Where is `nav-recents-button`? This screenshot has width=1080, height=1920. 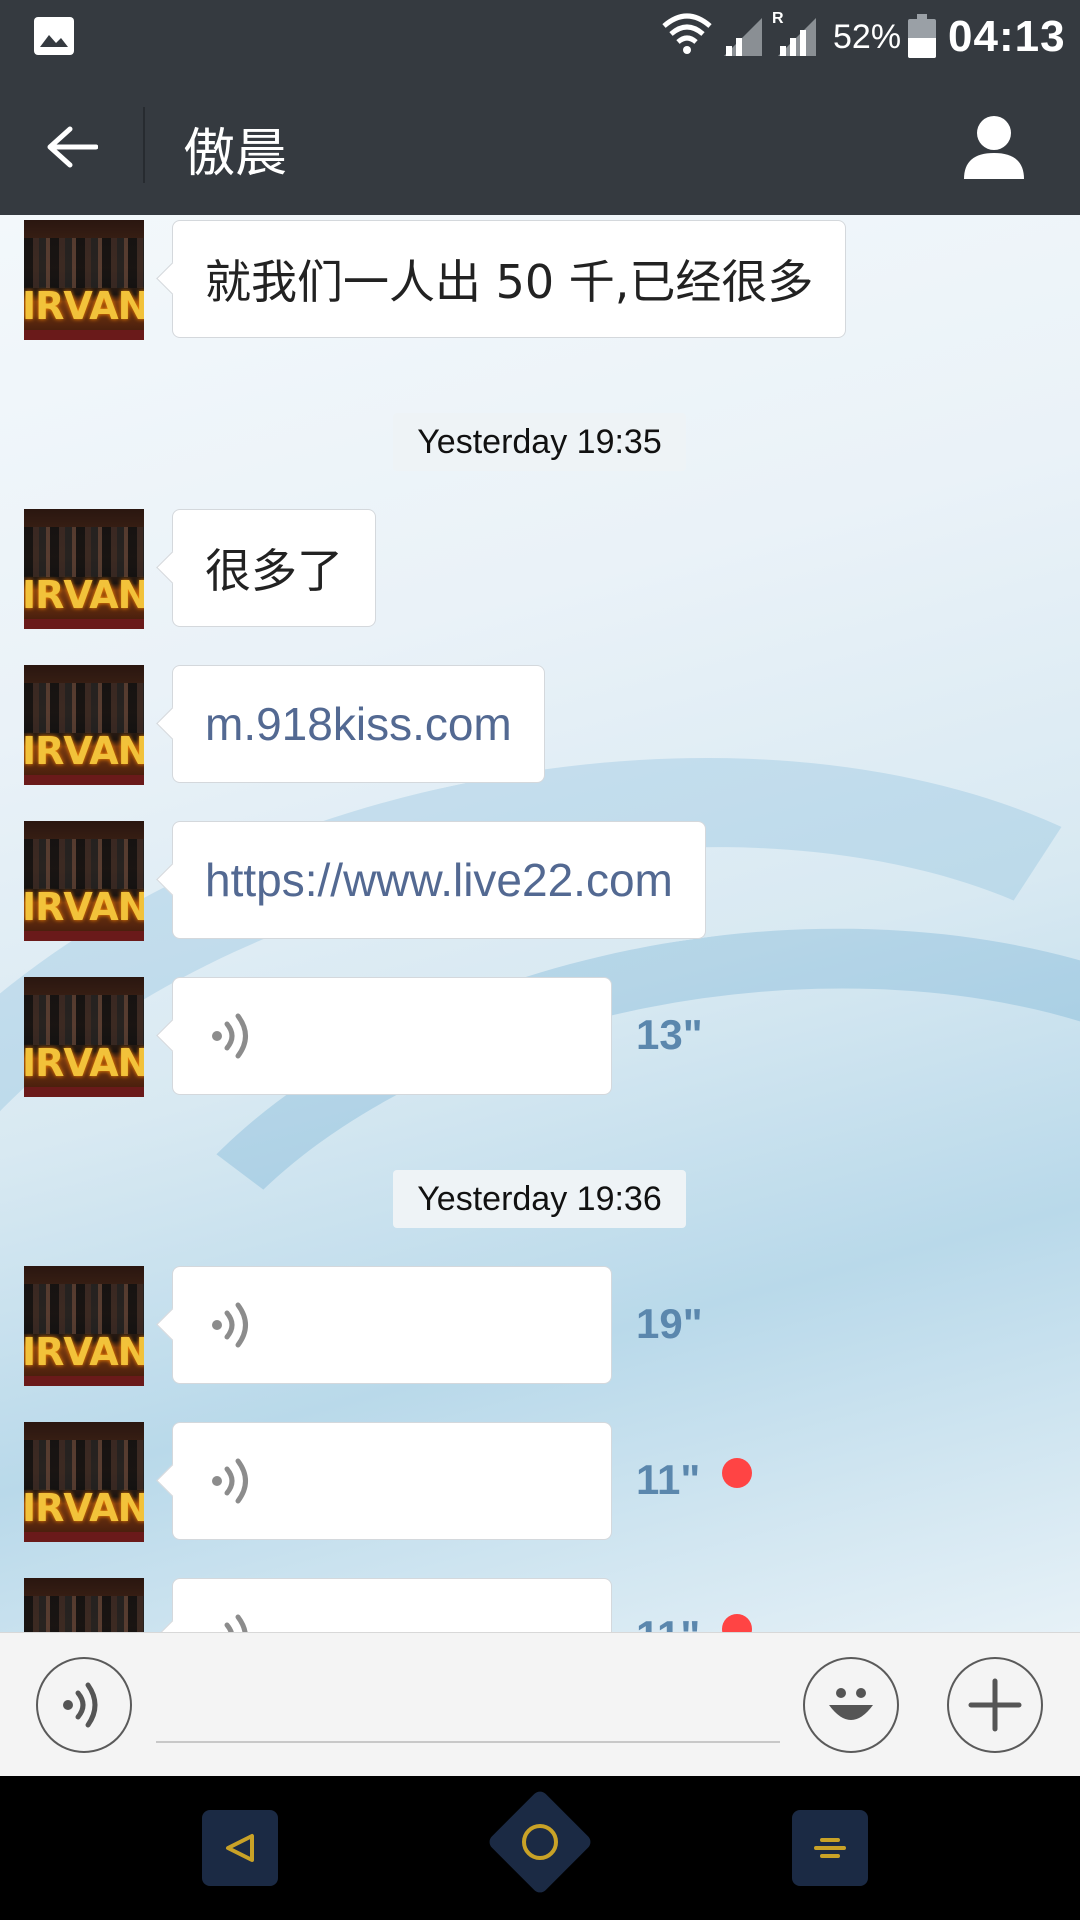 nav-recents-button is located at coordinates (830, 1848).